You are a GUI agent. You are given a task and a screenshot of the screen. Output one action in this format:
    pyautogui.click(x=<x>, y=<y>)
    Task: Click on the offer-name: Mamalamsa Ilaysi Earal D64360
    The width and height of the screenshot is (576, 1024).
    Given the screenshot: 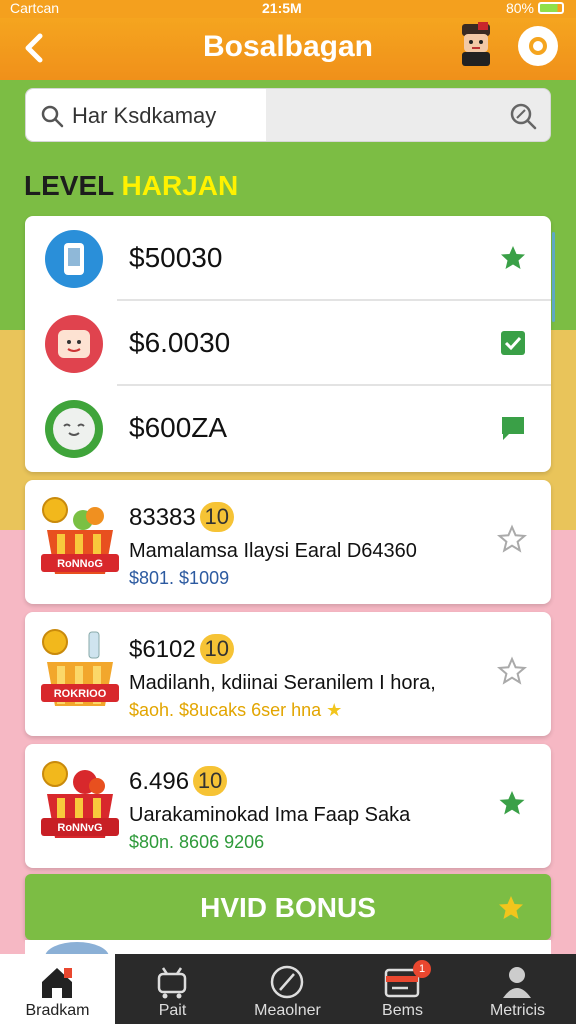 What is the action you would take?
    pyautogui.click(x=273, y=551)
    